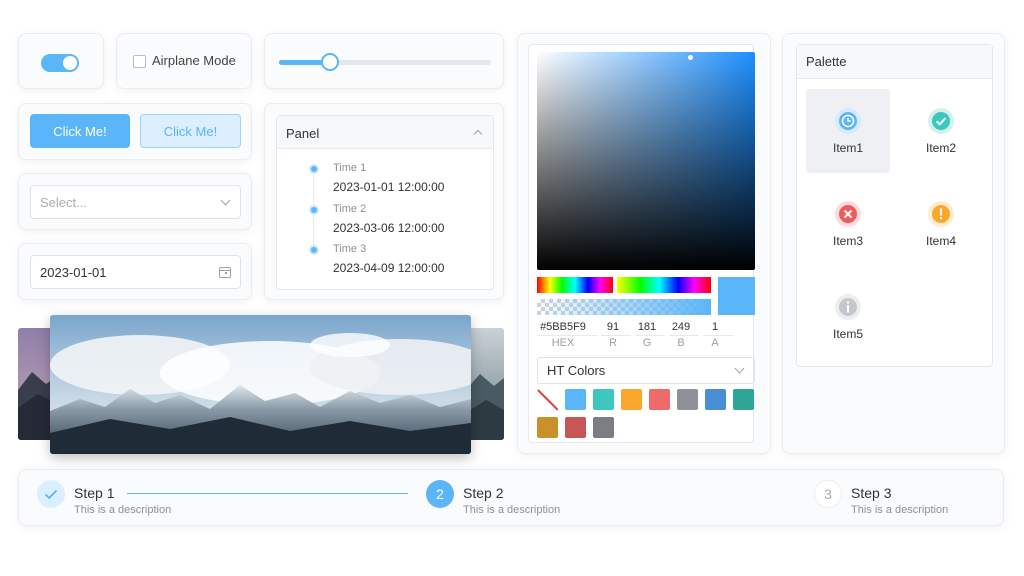  I want to click on palette-item-label: Item4, so click(940, 241).